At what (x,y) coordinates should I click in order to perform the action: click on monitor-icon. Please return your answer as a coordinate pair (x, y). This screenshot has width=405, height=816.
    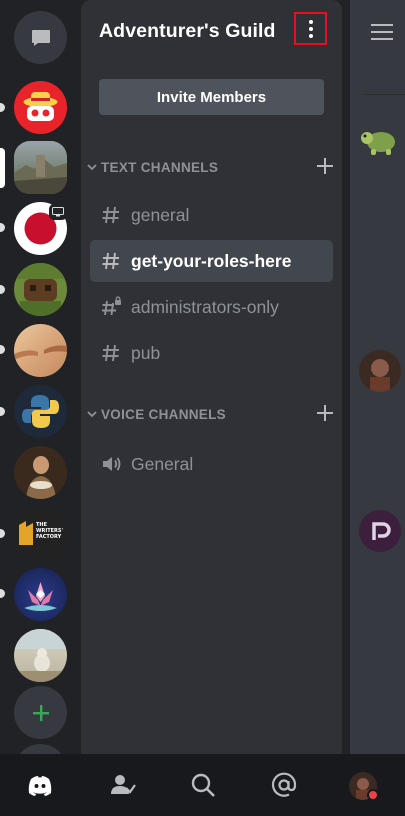
    Looking at the image, I should click on (58, 212).